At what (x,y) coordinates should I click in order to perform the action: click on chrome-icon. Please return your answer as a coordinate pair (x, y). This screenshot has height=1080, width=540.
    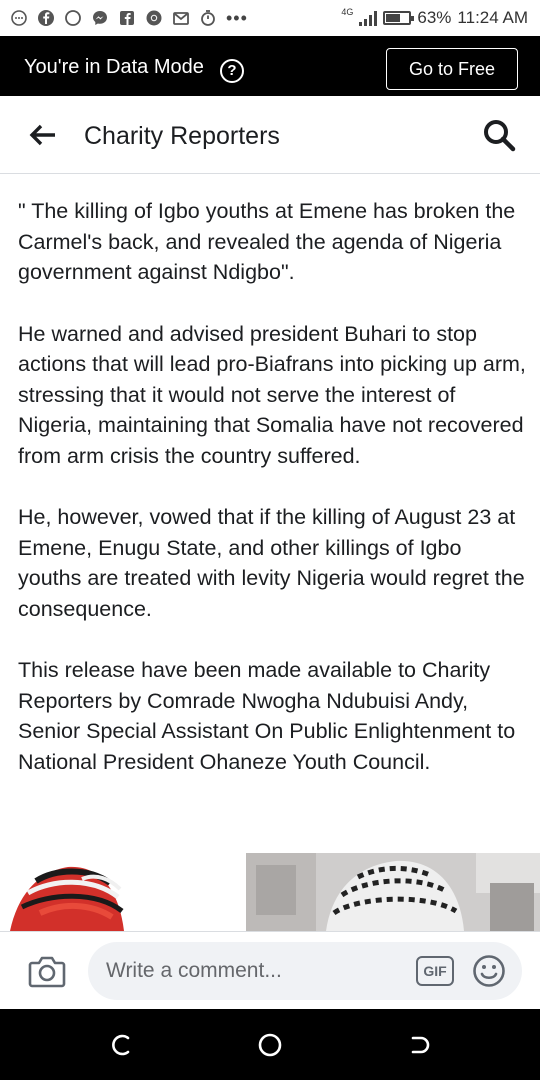
    Looking at the image, I should click on (154, 18).